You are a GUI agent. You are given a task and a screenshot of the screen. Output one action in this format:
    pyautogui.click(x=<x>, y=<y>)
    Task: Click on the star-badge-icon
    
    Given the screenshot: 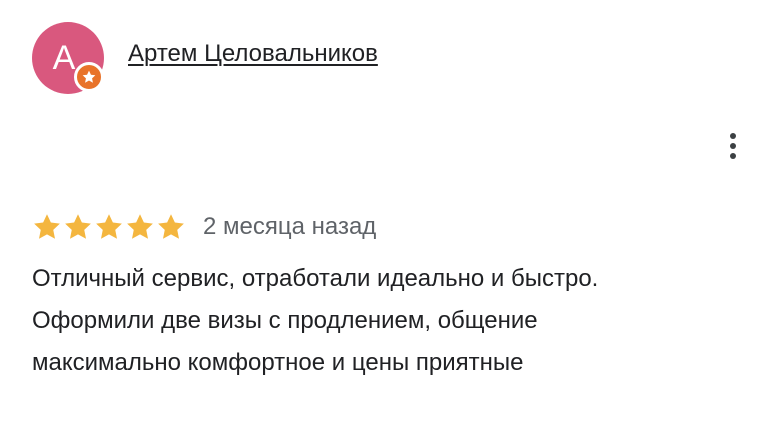 What is the action you would take?
    pyautogui.click(x=89, y=76)
    